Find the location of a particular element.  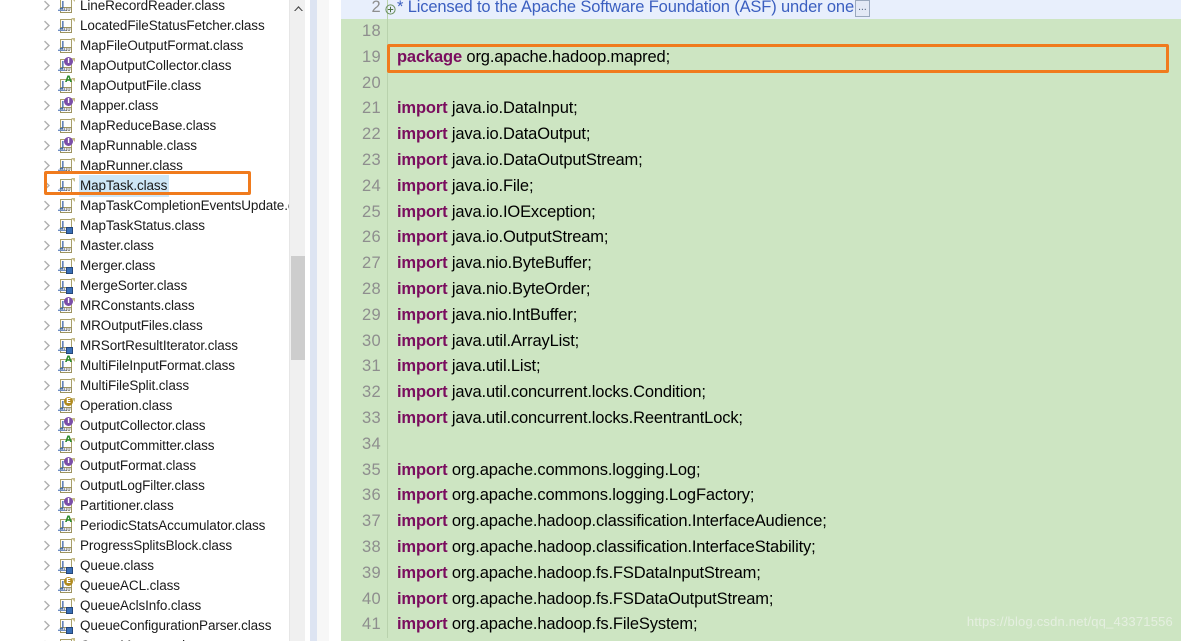

tree-item: 010 A OutputCommitter.class is located at coordinates (152, 446).